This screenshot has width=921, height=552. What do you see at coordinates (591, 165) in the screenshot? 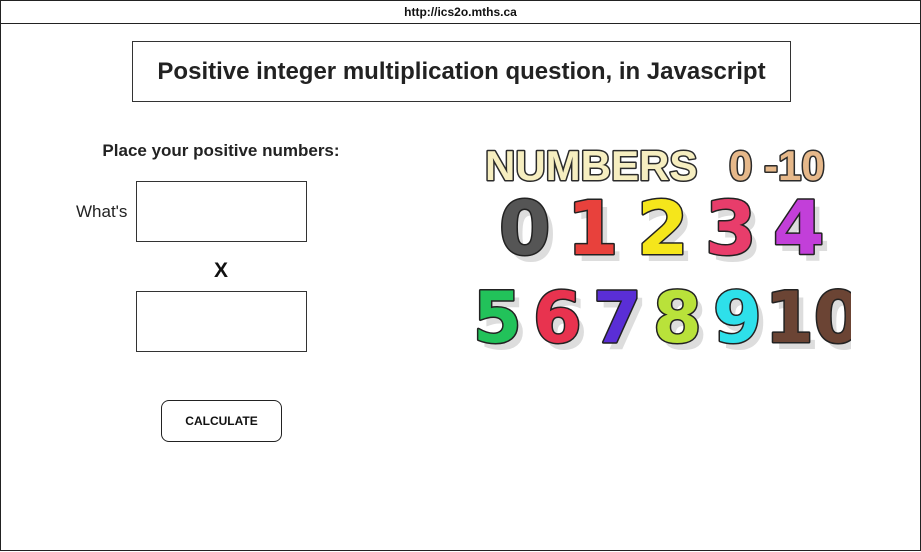
I see `illustration-heading-word: NUMBERS` at bounding box center [591, 165].